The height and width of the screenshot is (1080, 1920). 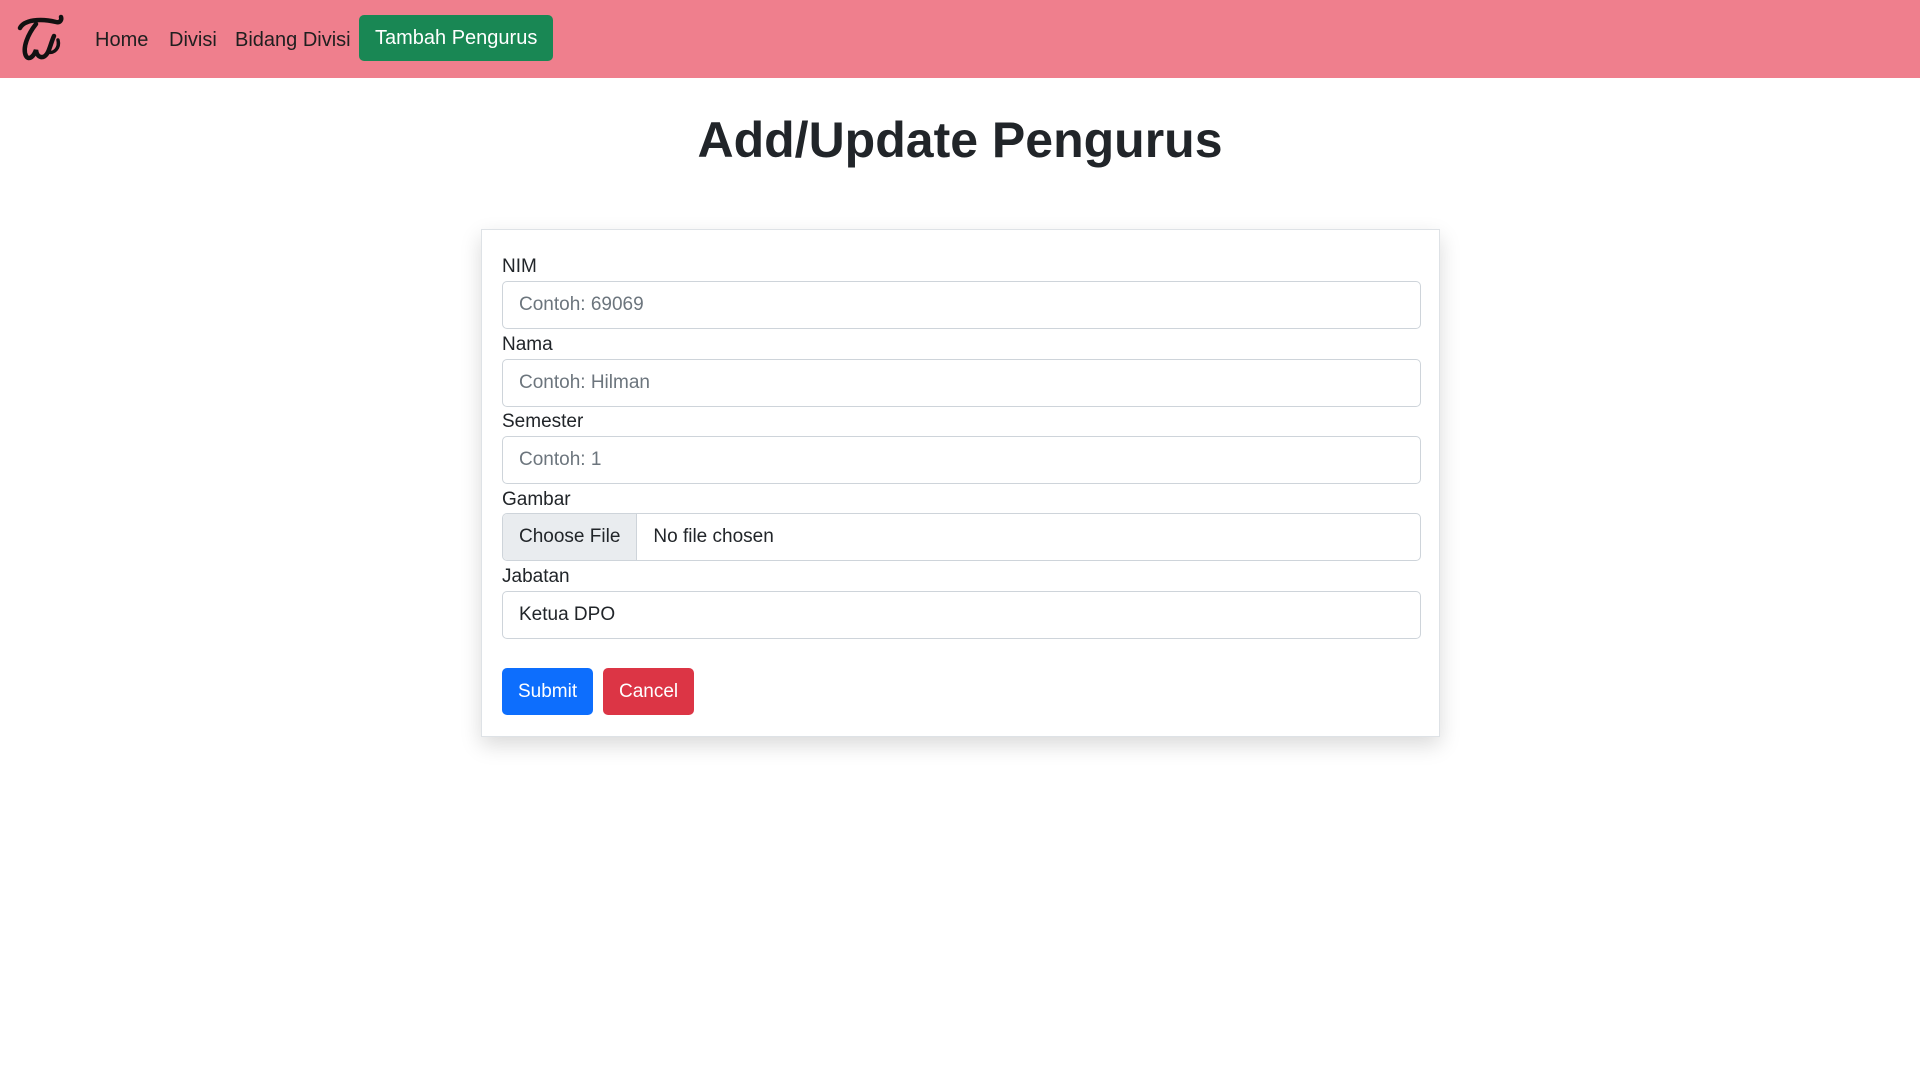 I want to click on gambar-label: Gambar, so click(x=536, y=499).